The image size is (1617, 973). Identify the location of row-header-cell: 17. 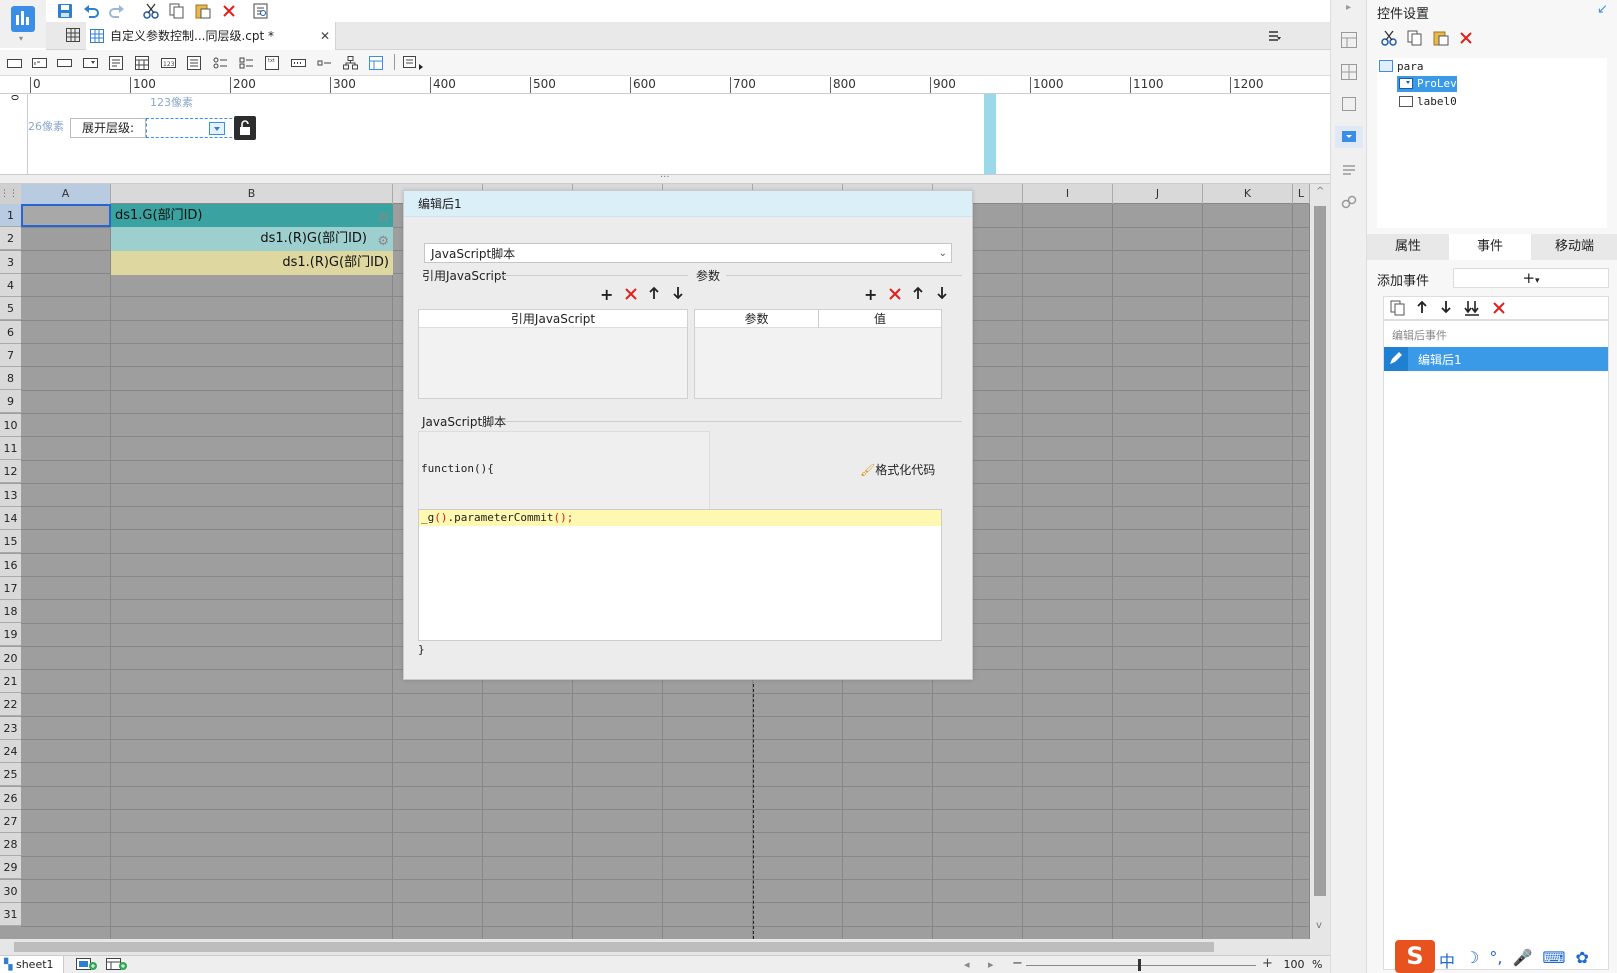
(10, 588).